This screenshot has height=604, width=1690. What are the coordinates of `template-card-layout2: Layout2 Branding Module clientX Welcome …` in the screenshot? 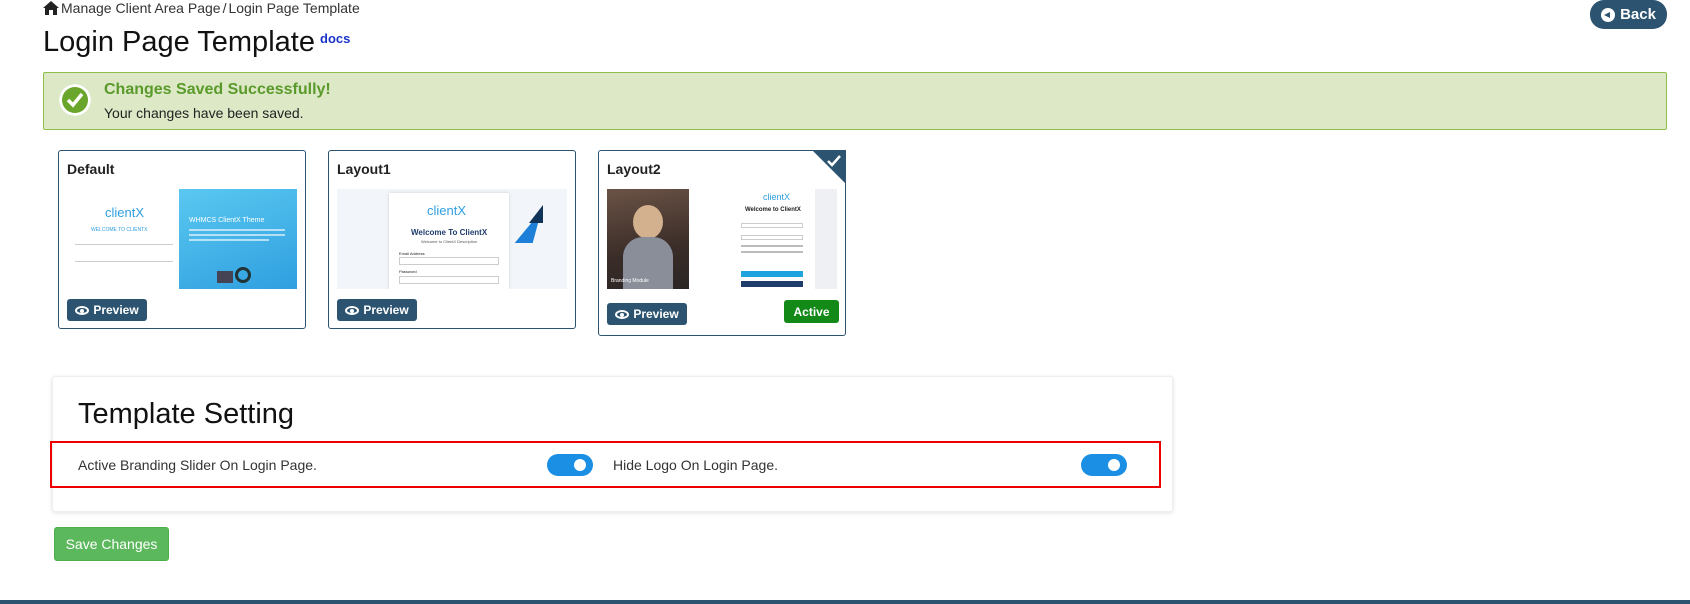 It's located at (722, 243).